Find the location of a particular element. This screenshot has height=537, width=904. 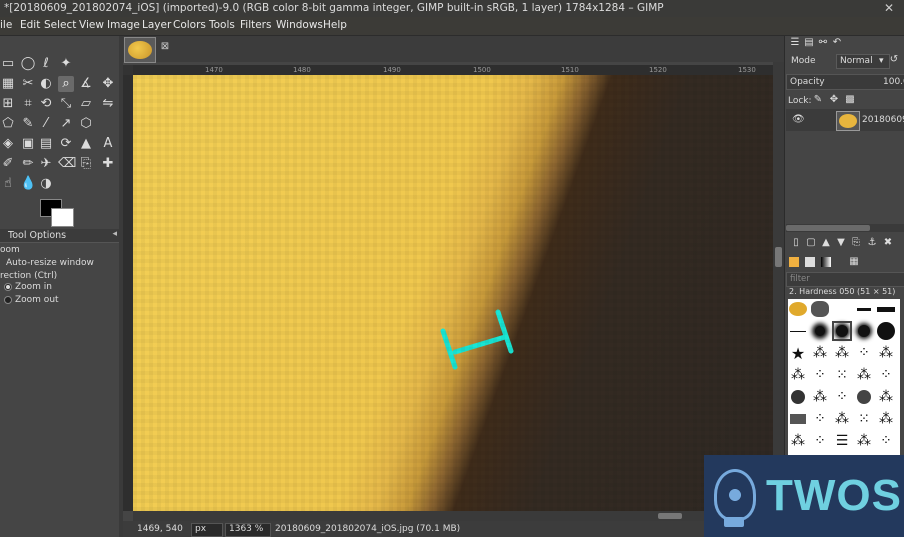

menu-select: Select is located at coordinates (60, 25).